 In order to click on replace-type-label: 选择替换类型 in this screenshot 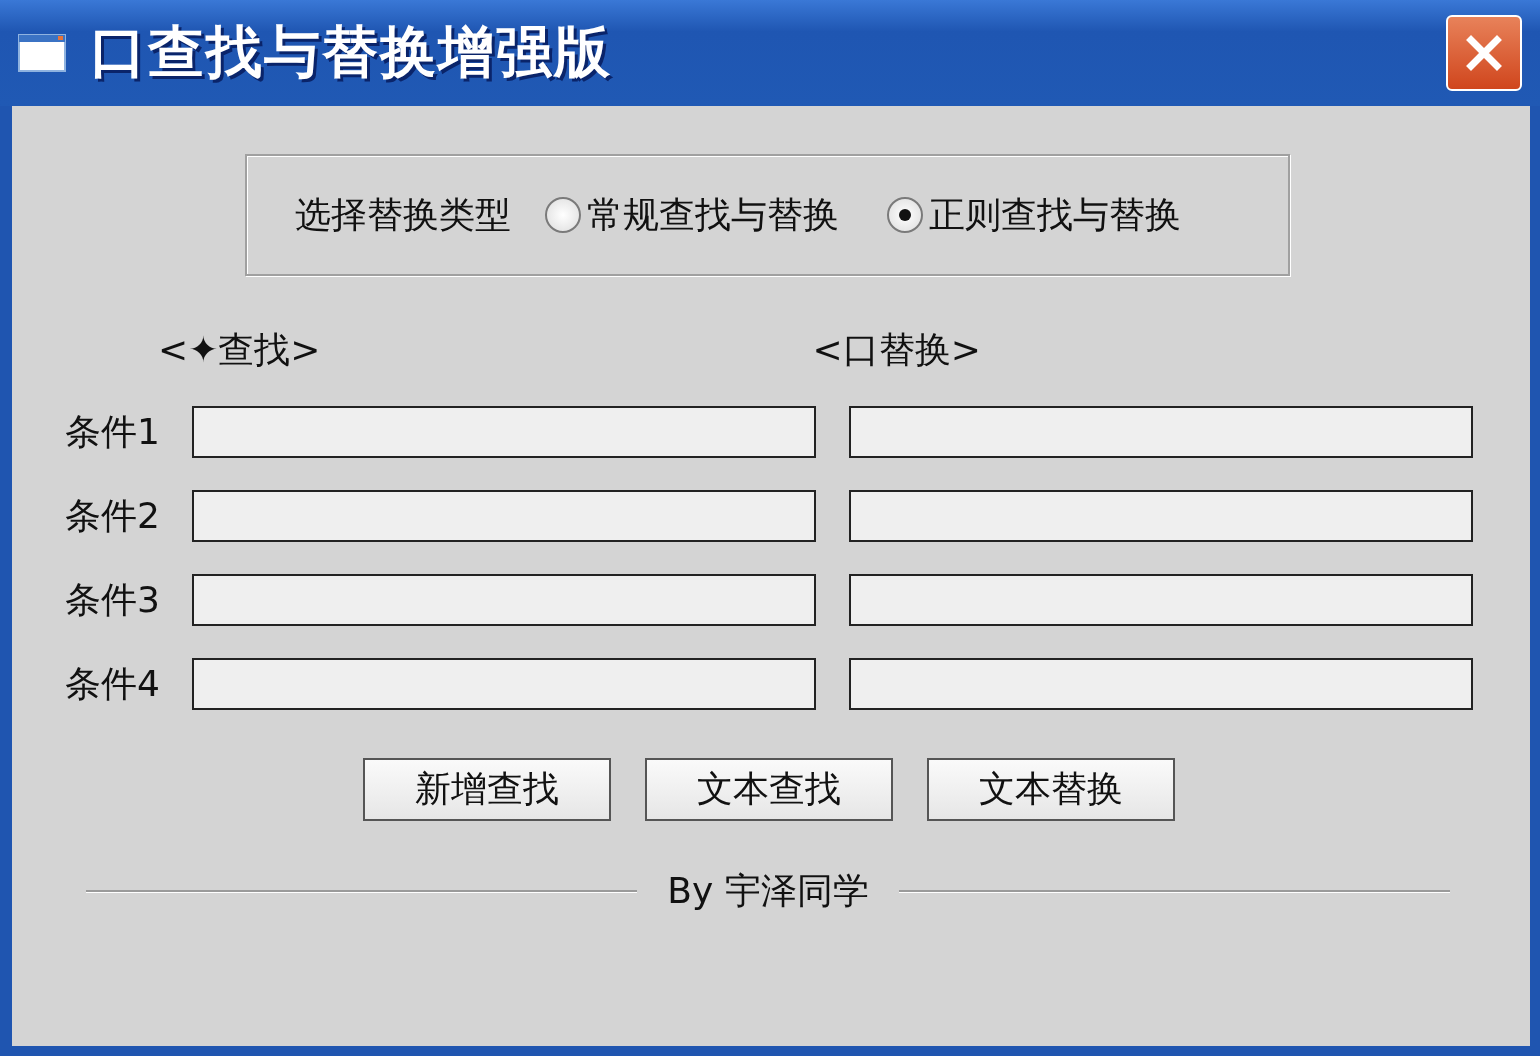, I will do `click(403, 214)`.